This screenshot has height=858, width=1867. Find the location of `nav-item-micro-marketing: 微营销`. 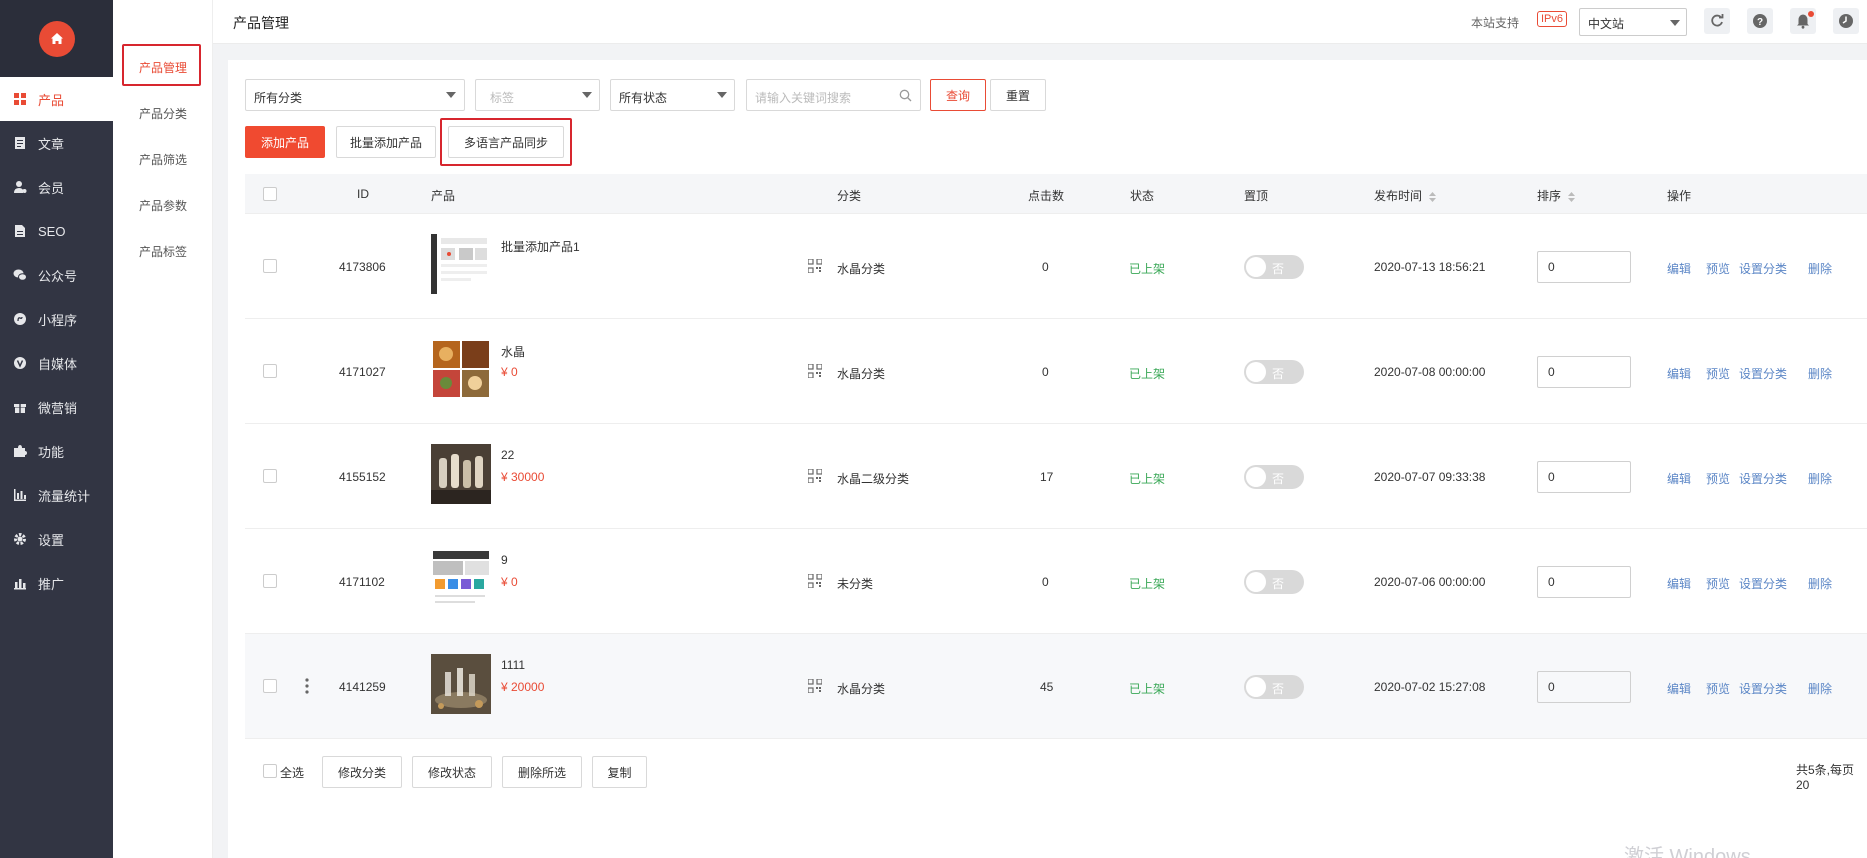

nav-item-micro-marketing: 微营销 is located at coordinates (56, 407).